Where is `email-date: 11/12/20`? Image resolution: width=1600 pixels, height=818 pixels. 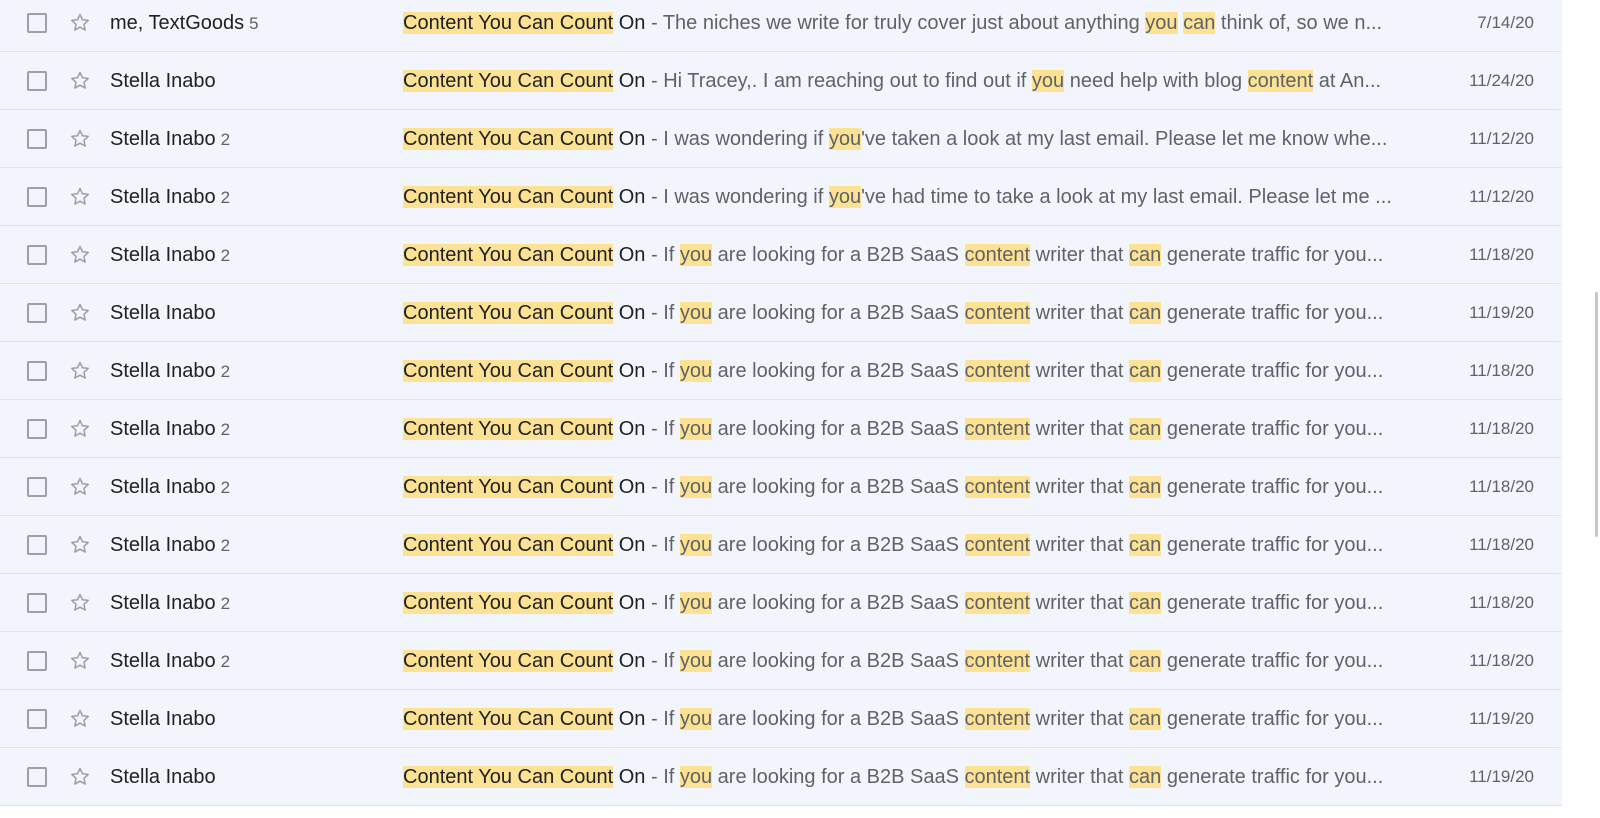
email-date: 11/12/20 is located at coordinates (1501, 138).